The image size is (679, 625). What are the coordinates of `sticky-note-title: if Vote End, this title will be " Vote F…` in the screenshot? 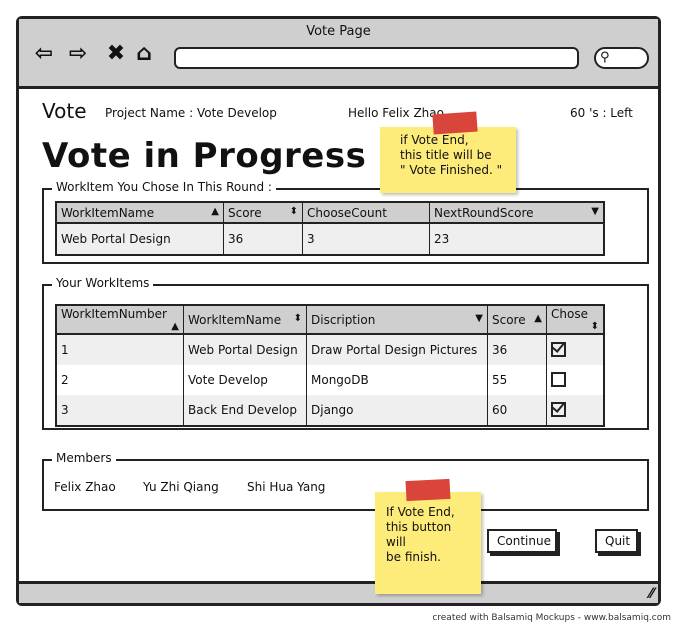 It's located at (448, 160).